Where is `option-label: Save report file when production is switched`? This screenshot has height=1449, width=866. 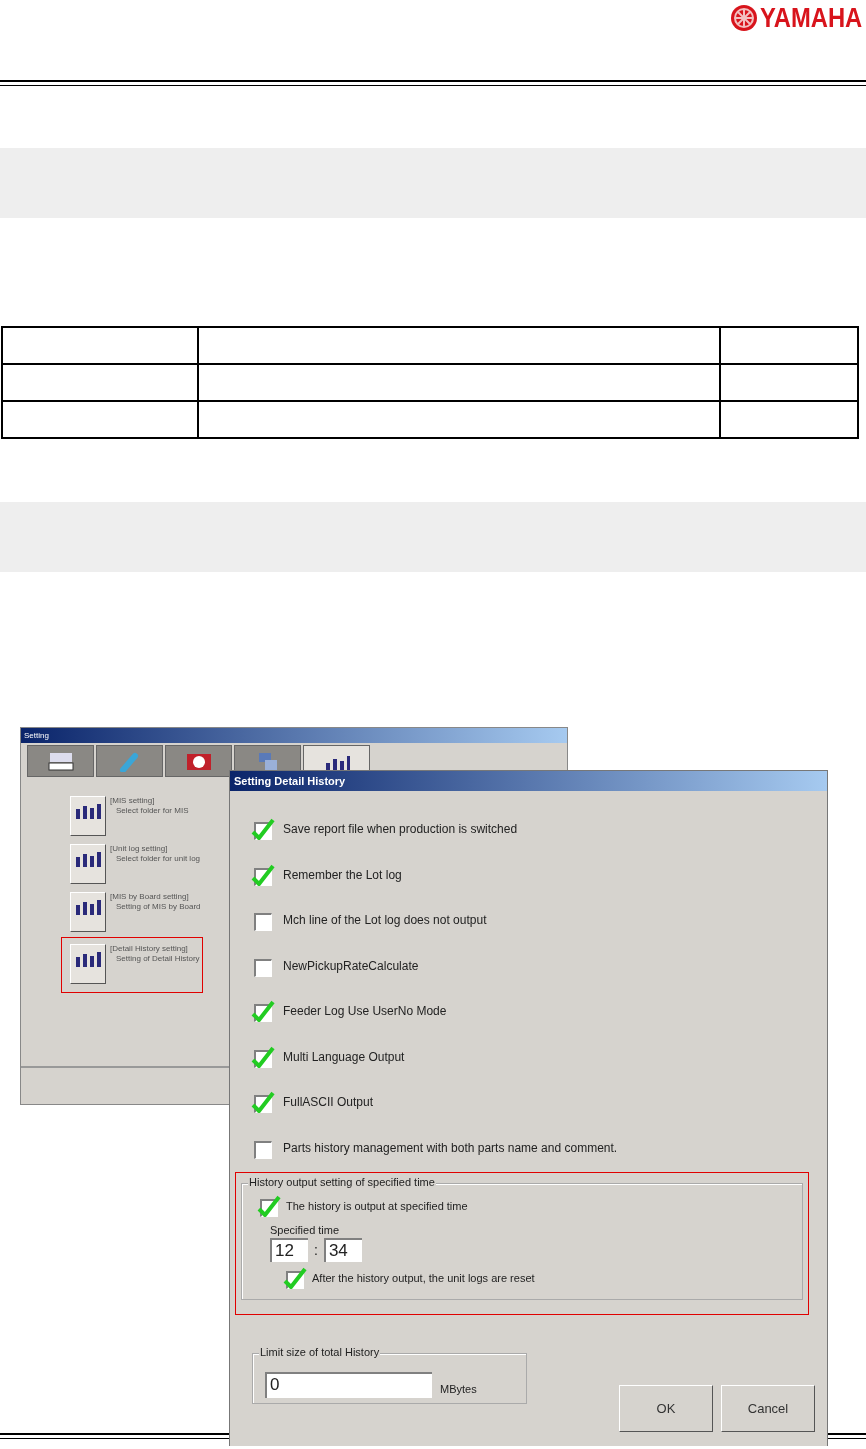
option-label: Save report file when production is switched is located at coordinates (400, 829).